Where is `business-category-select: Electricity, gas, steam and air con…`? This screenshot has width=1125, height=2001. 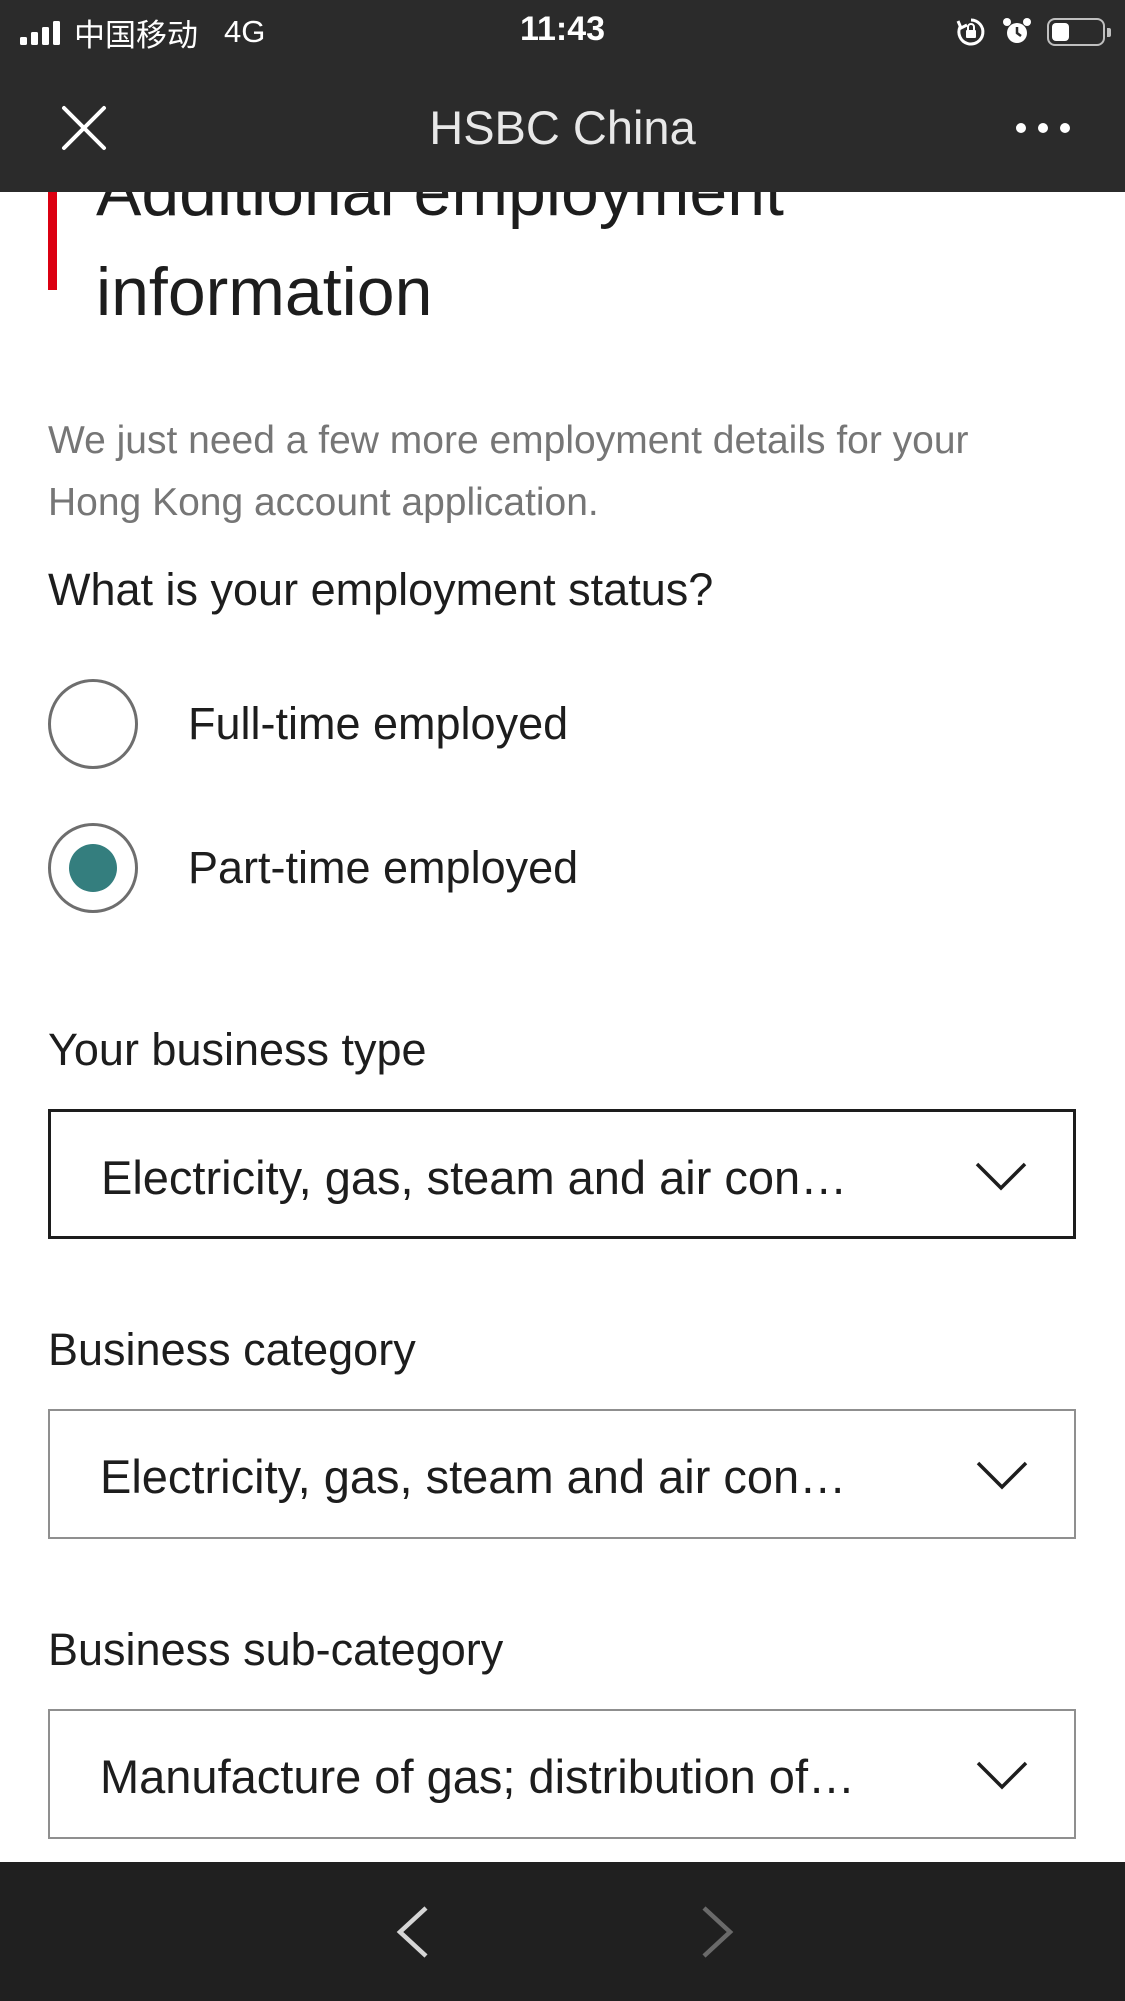
business-category-select: Electricity, gas, steam and air con… is located at coordinates (562, 1474).